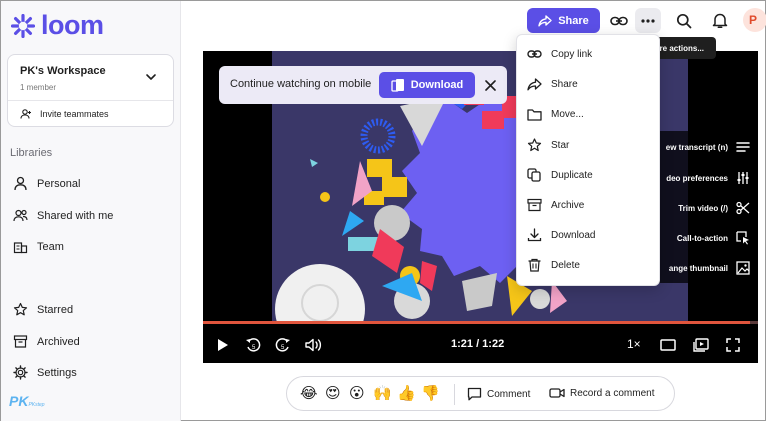 The height and width of the screenshot is (421, 766). I want to click on sidebar-item-archived: Archived, so click(46, 341).